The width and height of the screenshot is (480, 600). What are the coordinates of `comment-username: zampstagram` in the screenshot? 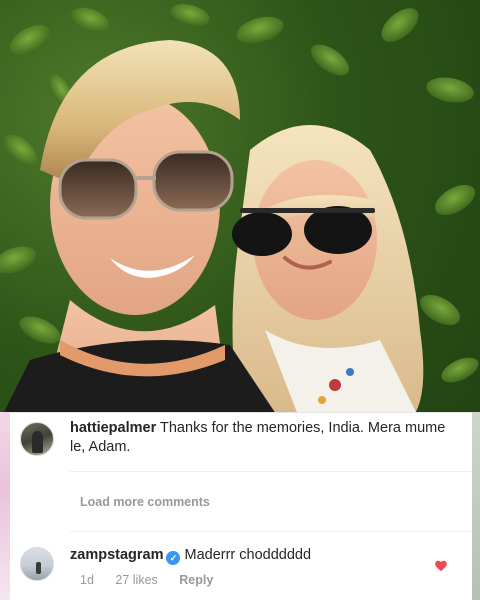 It's located at (116, 555).